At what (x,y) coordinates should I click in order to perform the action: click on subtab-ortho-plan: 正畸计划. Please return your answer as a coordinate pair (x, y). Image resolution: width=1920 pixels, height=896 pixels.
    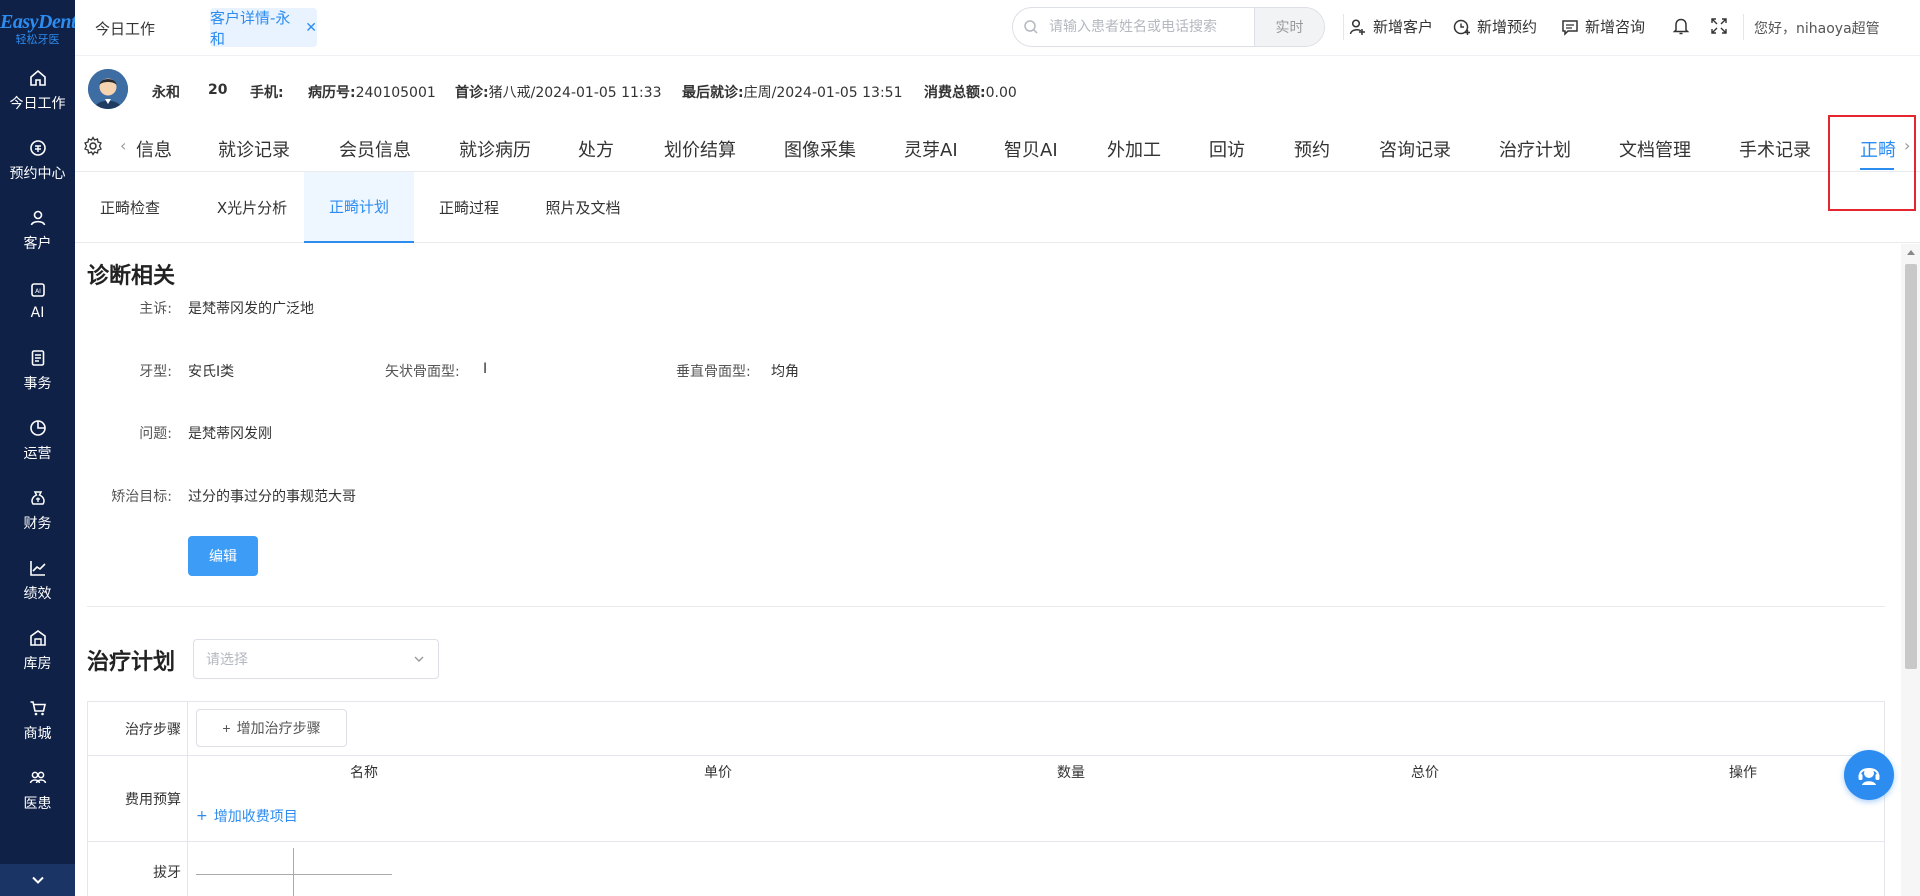
    Looking at the image, I should click on (359, 207).